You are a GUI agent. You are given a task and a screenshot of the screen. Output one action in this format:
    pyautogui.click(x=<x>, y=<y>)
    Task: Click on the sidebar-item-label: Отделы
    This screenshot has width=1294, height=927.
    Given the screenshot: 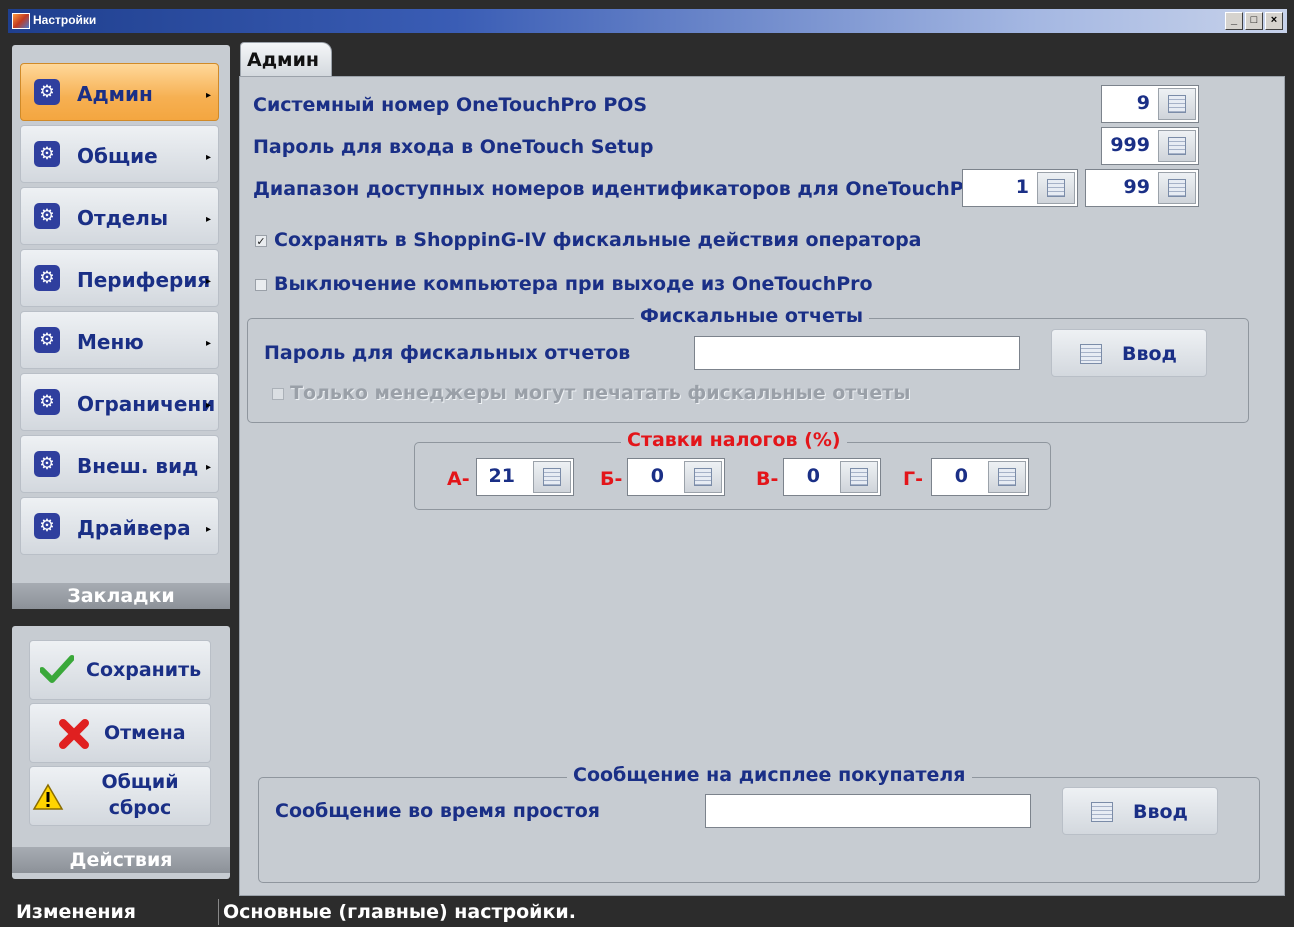 What is the action you would take?
    pyautogui.click(x=123, y=218)
    